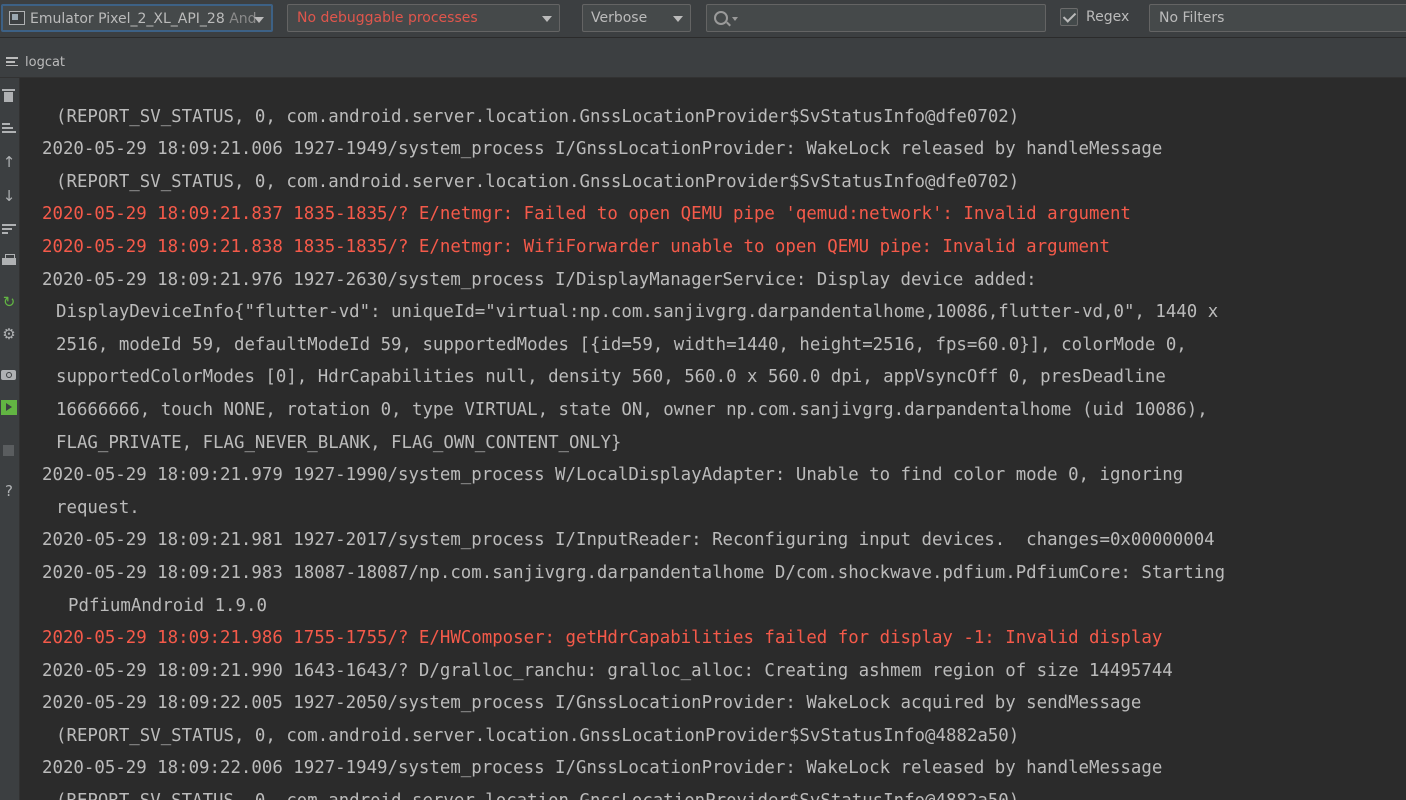  Describe the element at coordinates (127, 19) in the screenshot. I see `device-name: Emulator Pixel_2_XL_API_28` at that location.